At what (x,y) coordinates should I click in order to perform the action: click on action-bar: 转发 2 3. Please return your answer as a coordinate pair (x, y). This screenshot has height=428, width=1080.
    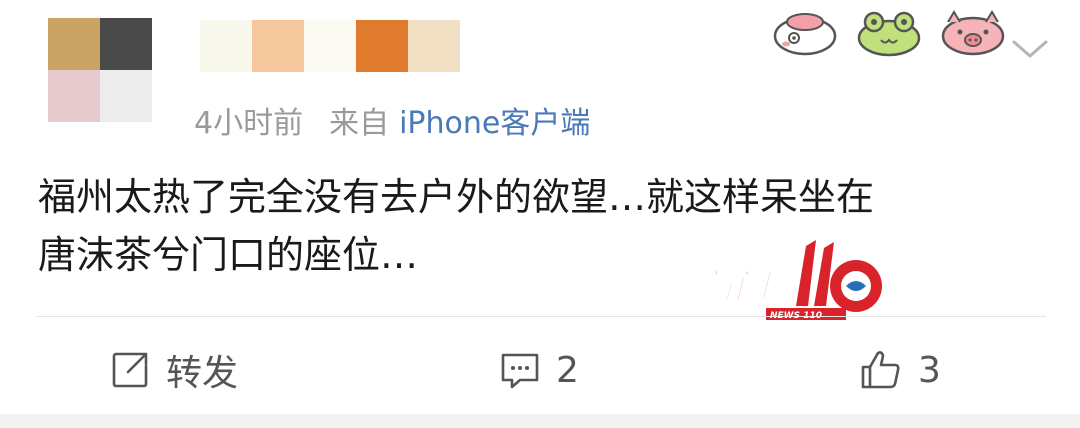
    Looking at the image, I should click on (540, 370).